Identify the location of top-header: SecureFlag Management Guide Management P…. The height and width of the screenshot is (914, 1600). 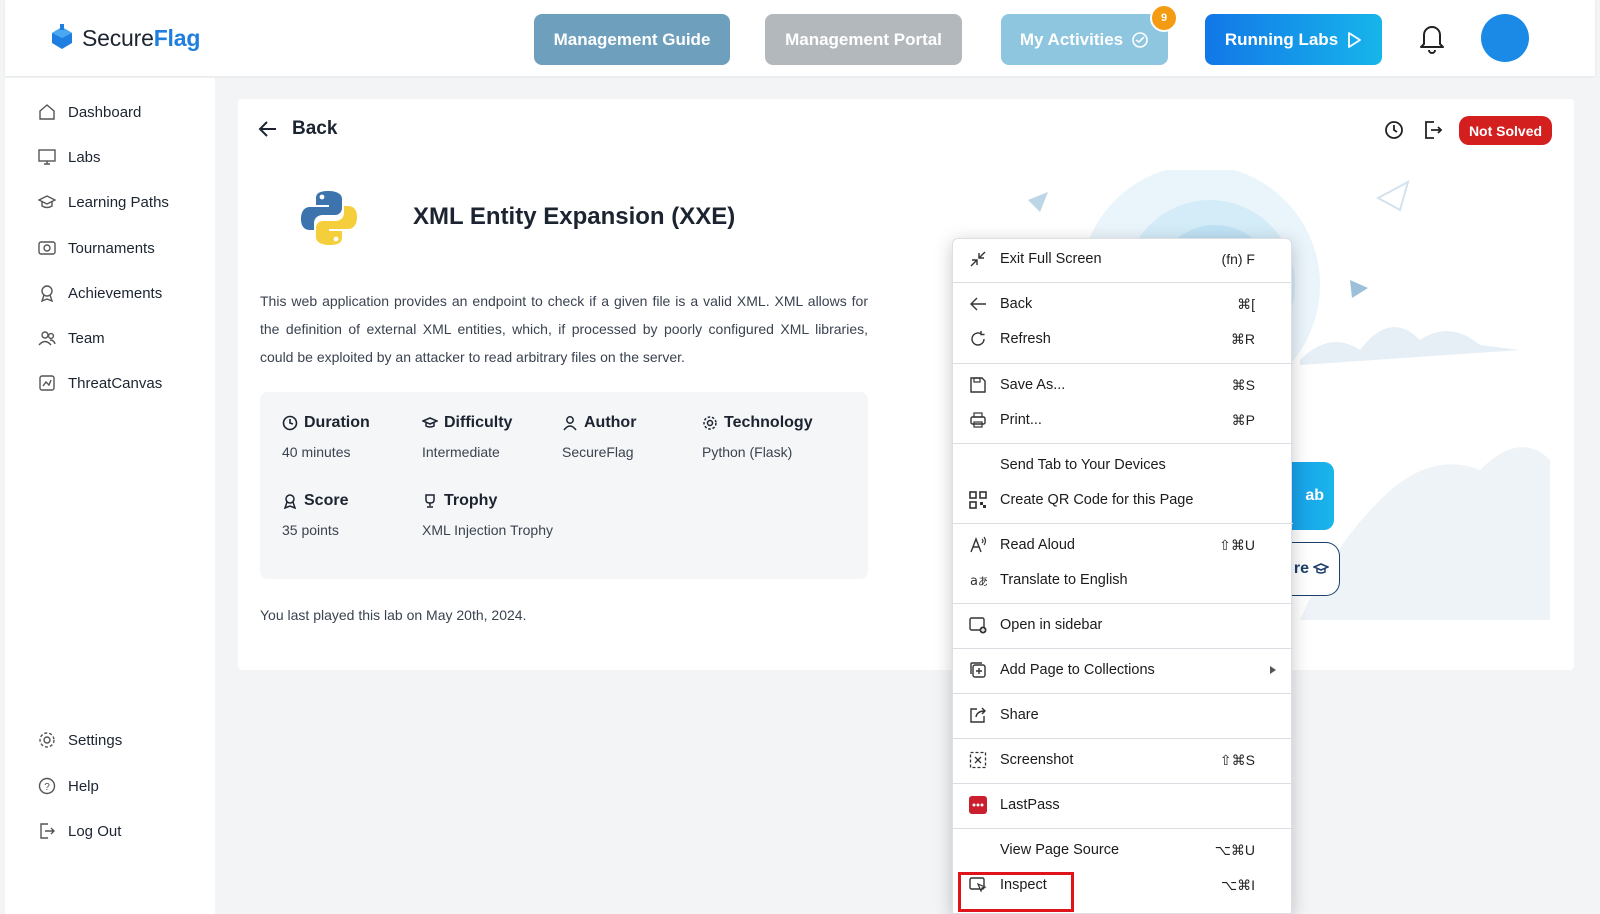
(800, 38).